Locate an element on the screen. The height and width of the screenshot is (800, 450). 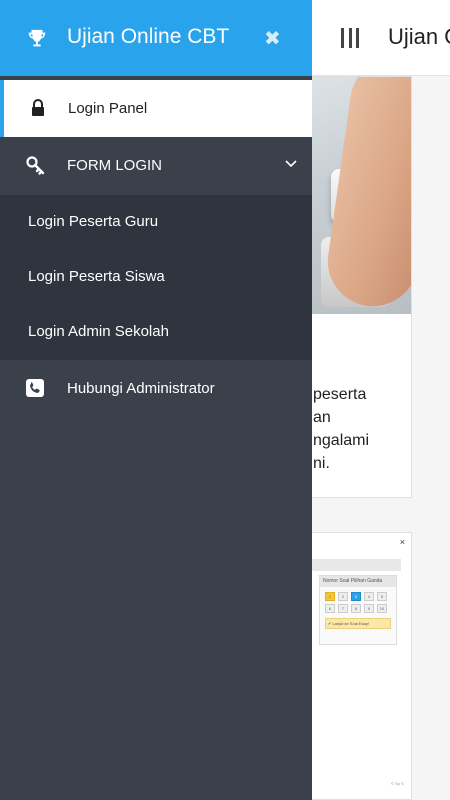
number-cell: 7 is located at coordinates (343, 608).